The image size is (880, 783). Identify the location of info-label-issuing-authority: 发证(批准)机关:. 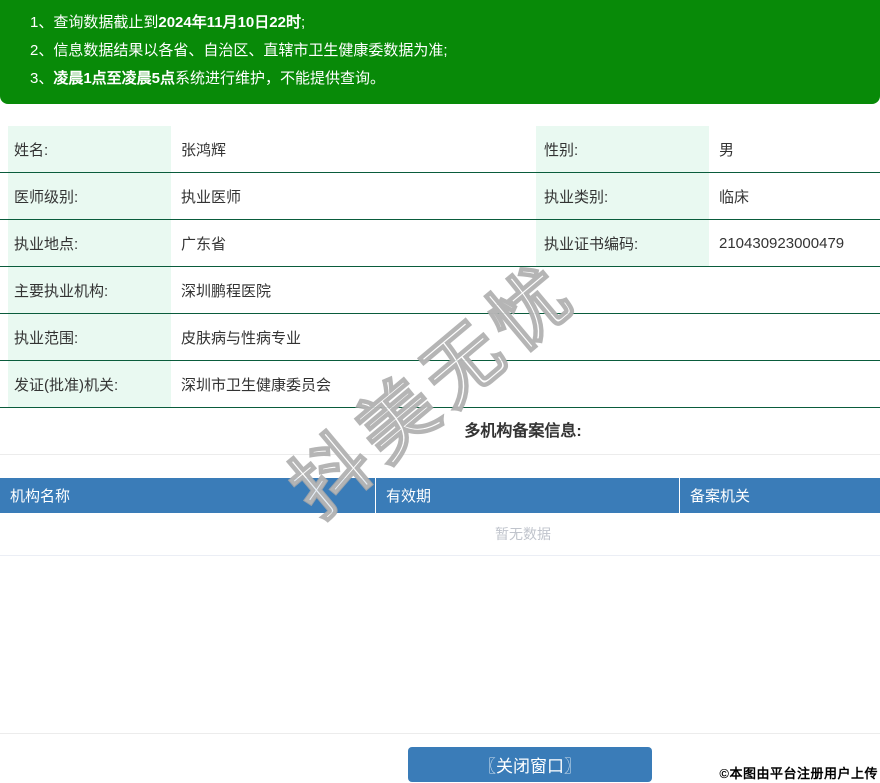
(89, 384).